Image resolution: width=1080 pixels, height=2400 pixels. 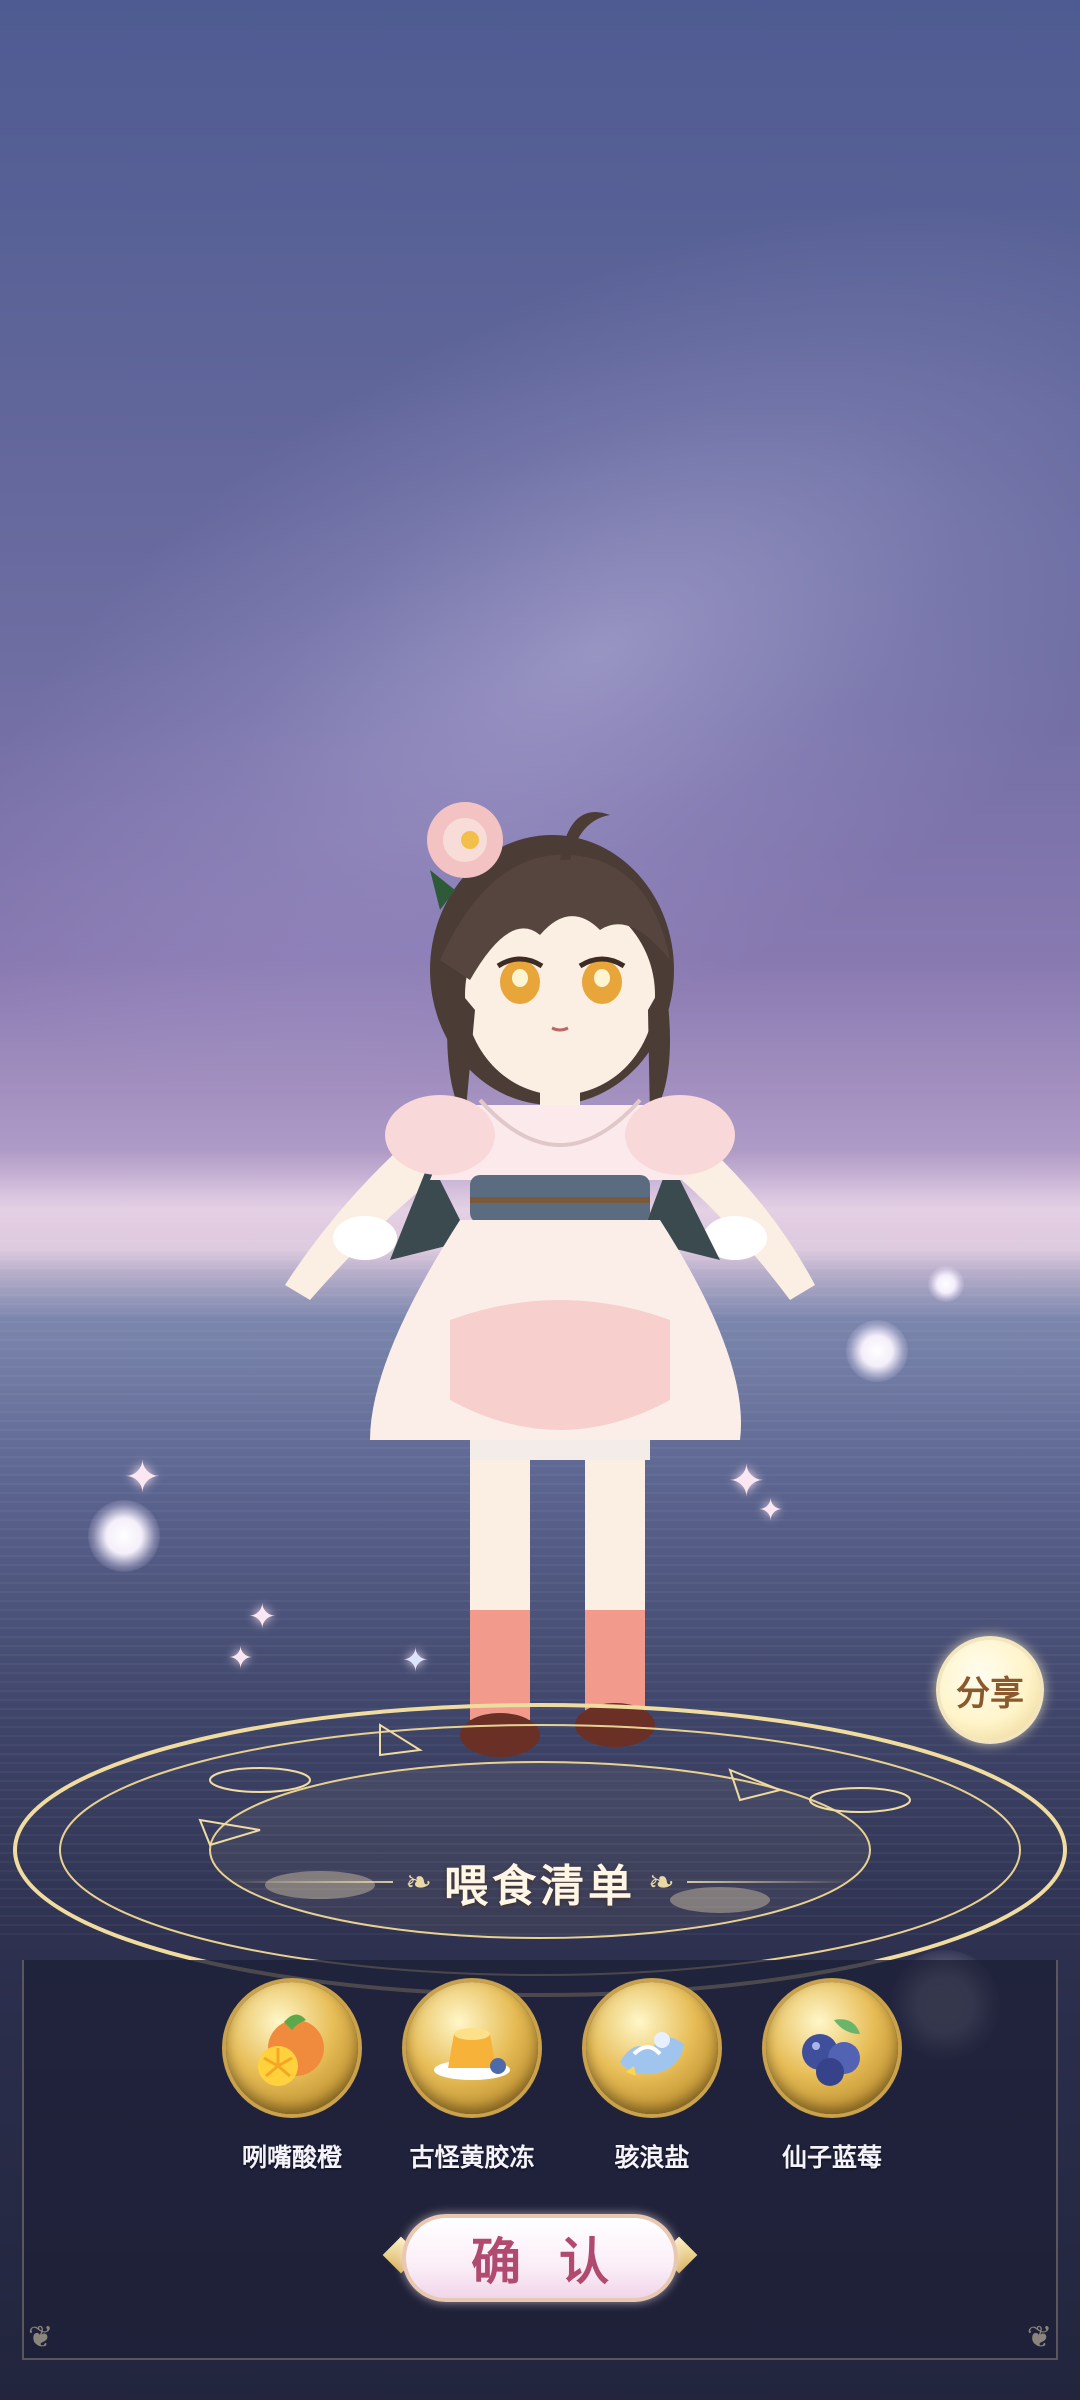 I want to click on food-item: 古怪黄胶冻, so click(x=472, y=2082).